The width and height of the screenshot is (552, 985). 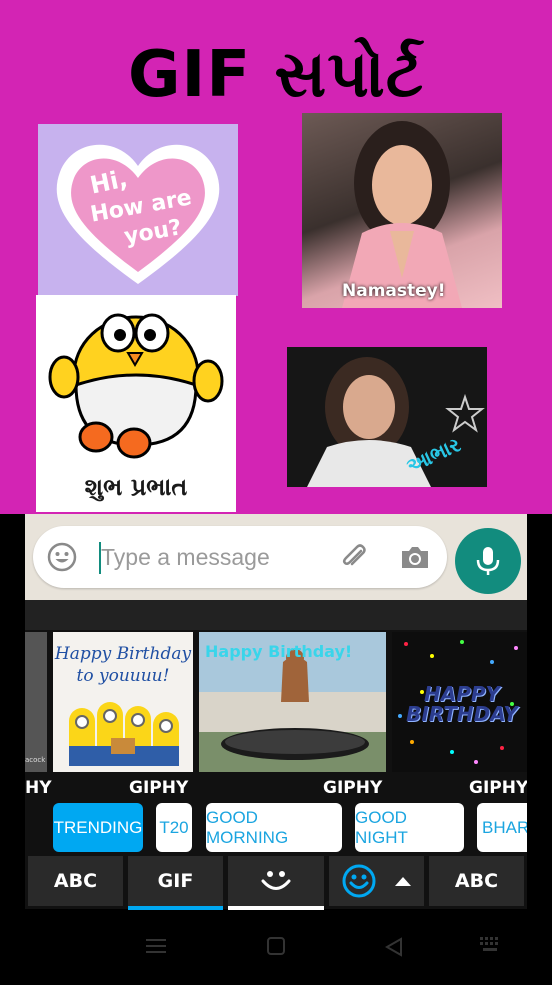 What do you see at coordinates (136, 487) in the screenshot?
I see `sticker-chick-caption: શુભ પ્રભાત` at bounding box center [136, 487].